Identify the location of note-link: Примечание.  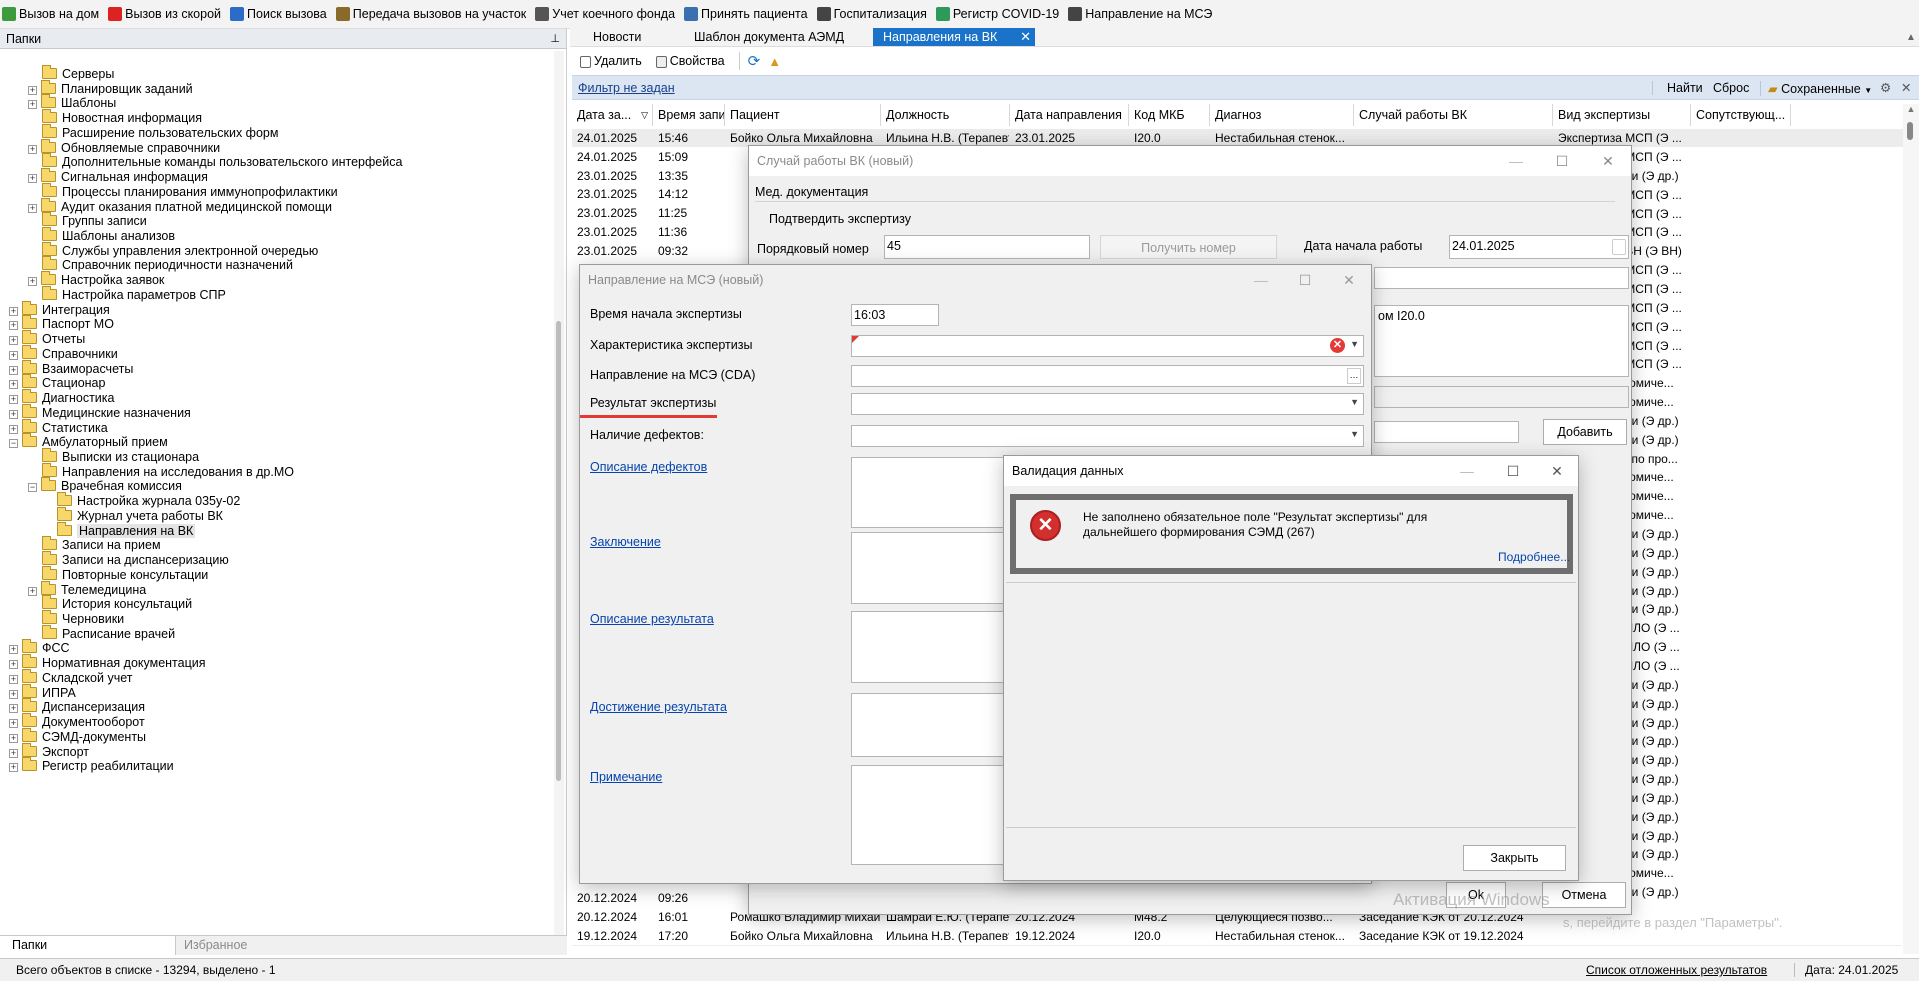
(626, 777).